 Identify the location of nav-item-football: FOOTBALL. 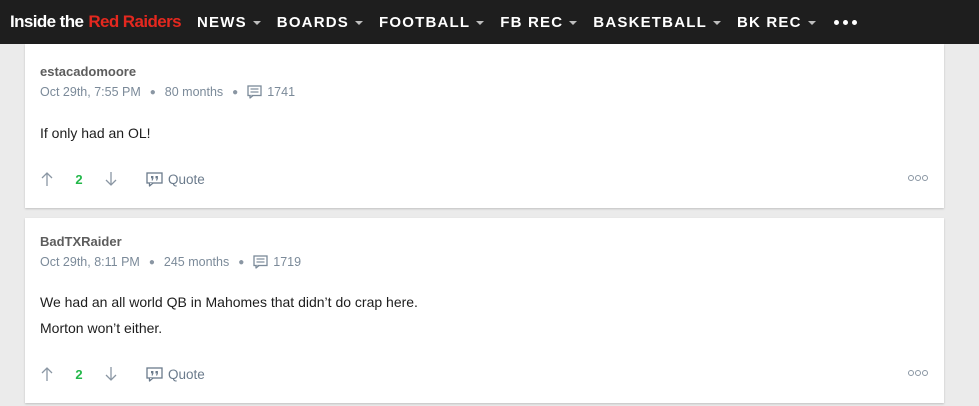
(431, 22).